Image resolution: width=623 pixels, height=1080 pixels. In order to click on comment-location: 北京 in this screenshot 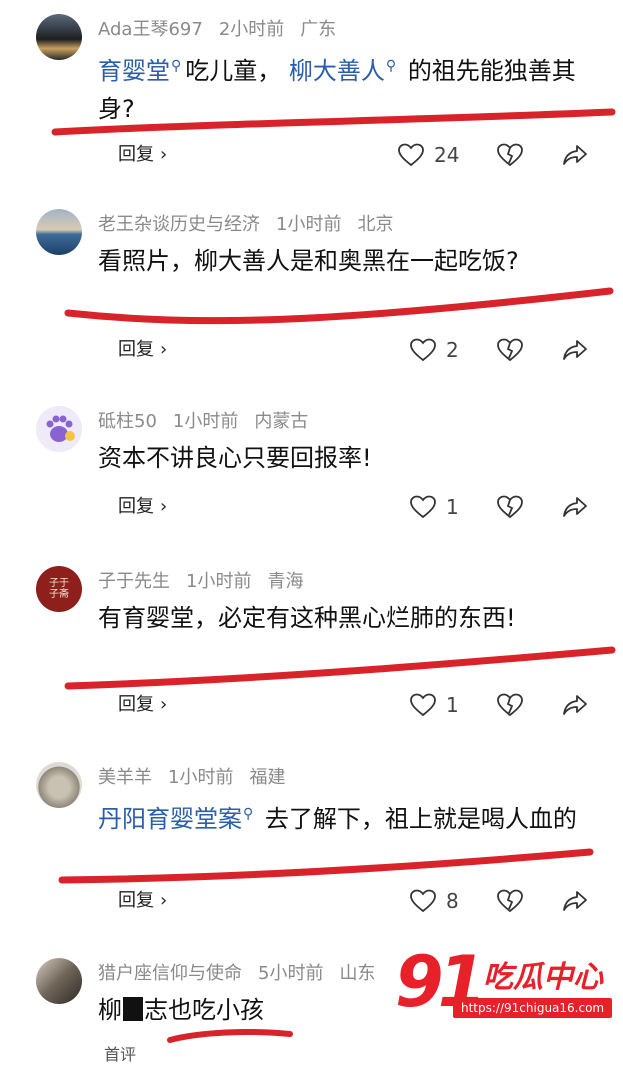, I will do `click(375, 224)`.